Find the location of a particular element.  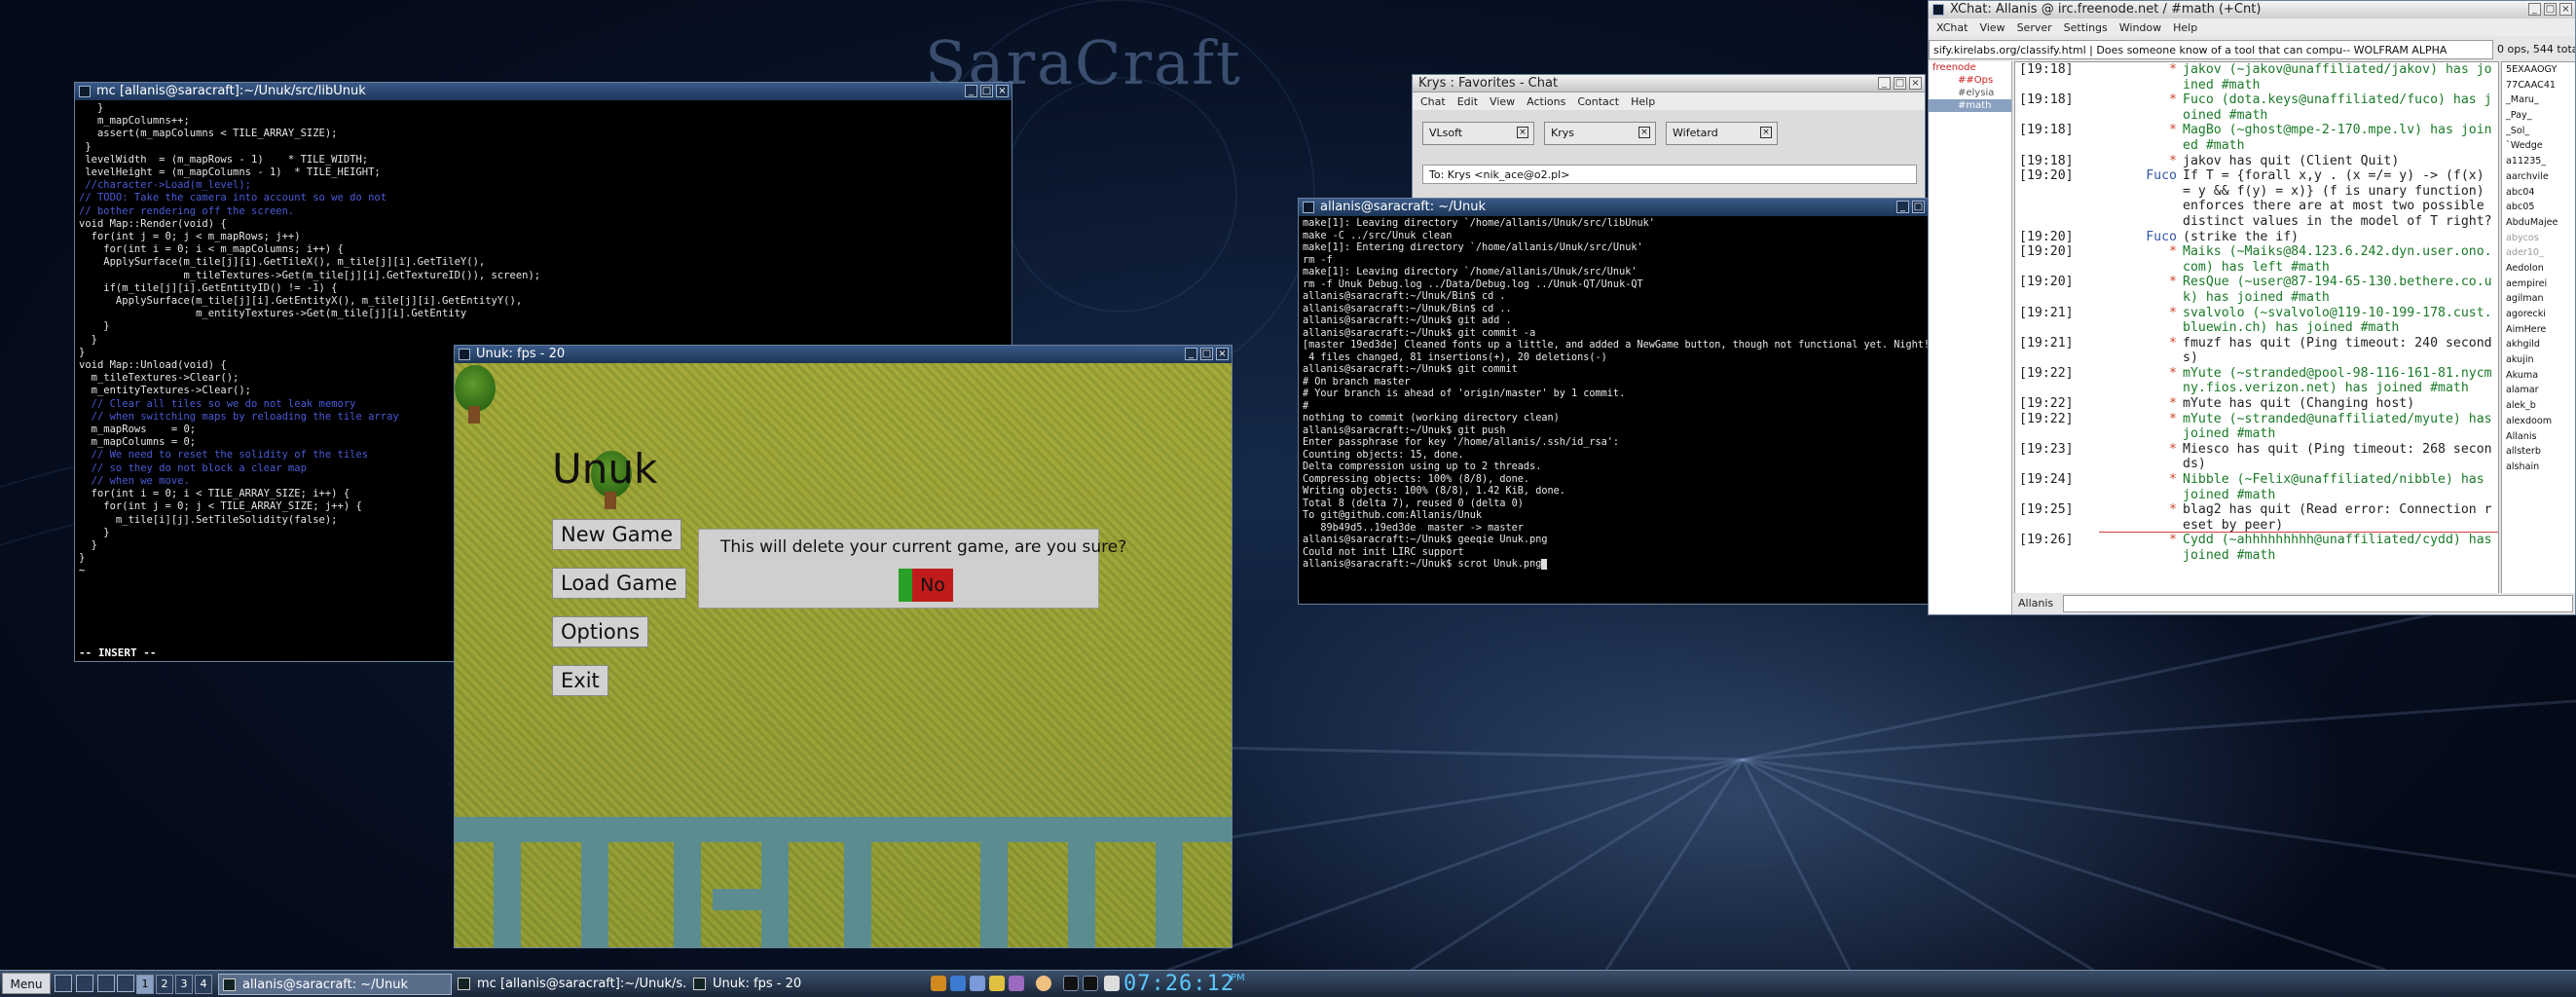

user-list-item: akhgild is located at coordinates (2538, 344).